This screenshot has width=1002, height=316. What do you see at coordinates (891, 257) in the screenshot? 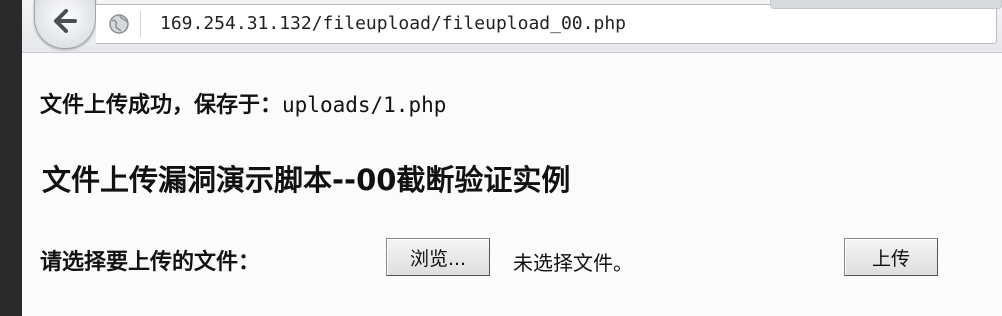
I see `upload-button: 上传` at bounding box center [891, 257].